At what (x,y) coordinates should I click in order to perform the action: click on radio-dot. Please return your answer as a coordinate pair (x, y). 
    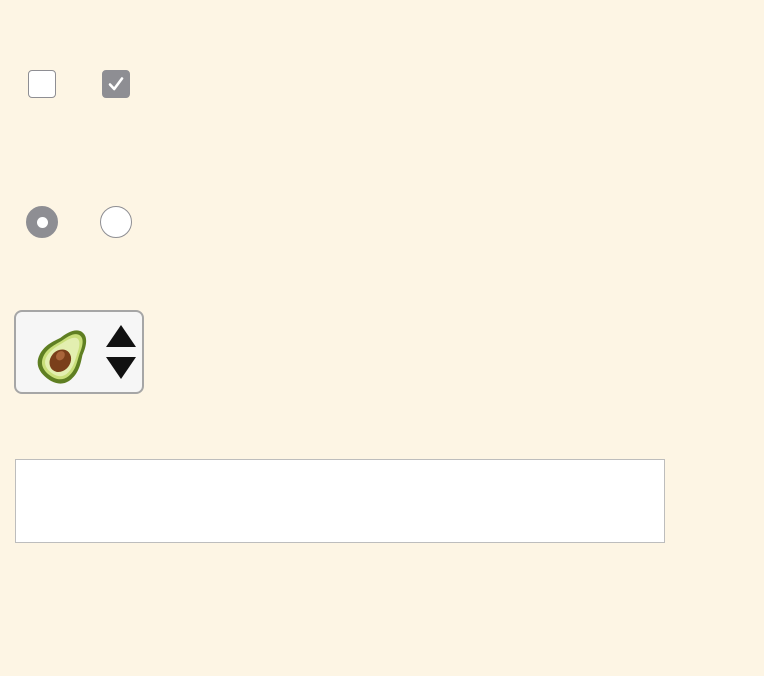
    Looking at the image, I should click on (42, 222).